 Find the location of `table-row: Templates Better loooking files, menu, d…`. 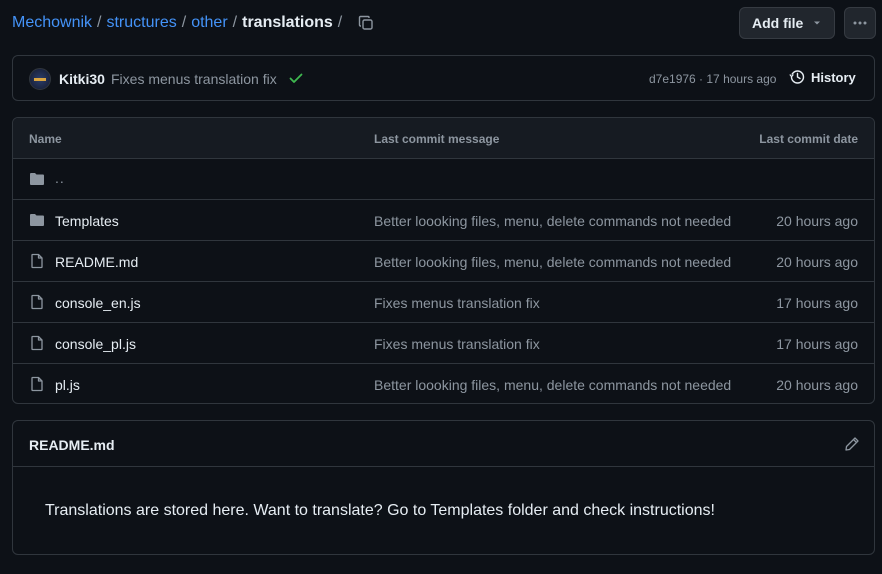

table-row: Templates Better loooking files, menu, d… is located at coordinates (443, 220).